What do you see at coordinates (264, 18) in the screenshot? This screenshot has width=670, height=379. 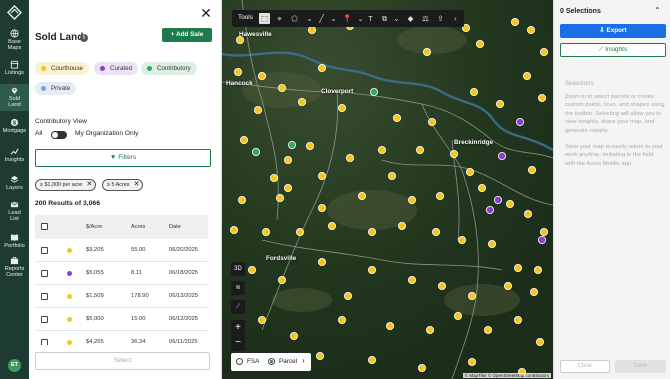 I see `select-cursor-tool-icon: ⬚` at bounding box center [264, 18].